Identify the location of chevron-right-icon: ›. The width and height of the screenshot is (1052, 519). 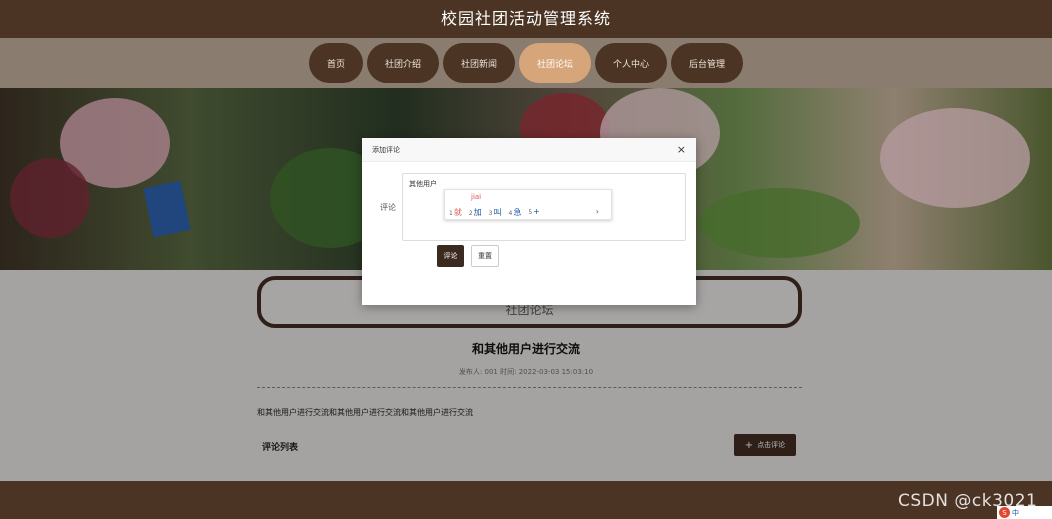
(597, 211).